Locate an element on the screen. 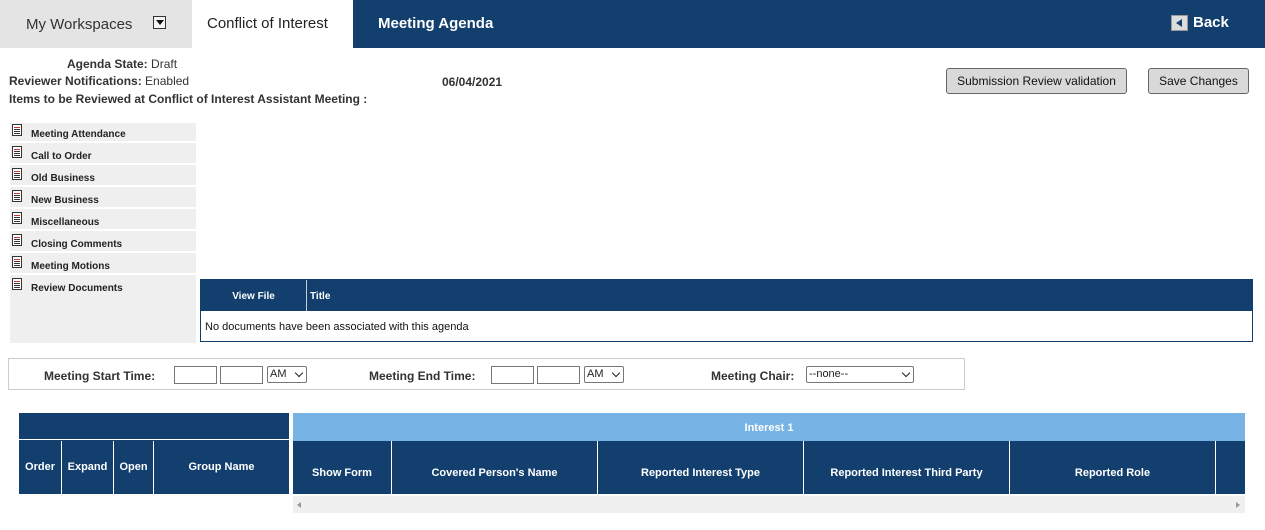 Image resolution: width=1265 pixels, height=530 pixels. column-header-view-file: View File is located at coordinates (254, 295).